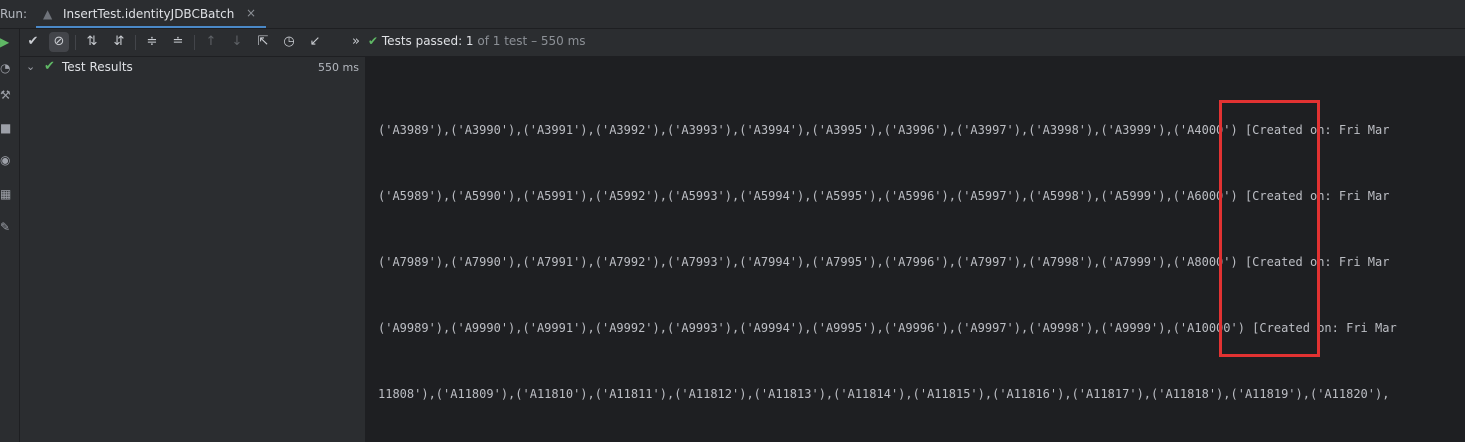 The height and width of the screenshot is (442, 1465). Describe the element at coordinates (529, 41) in the screenshot. I see `status-summary: of 1 test – 550 ms` at that location.